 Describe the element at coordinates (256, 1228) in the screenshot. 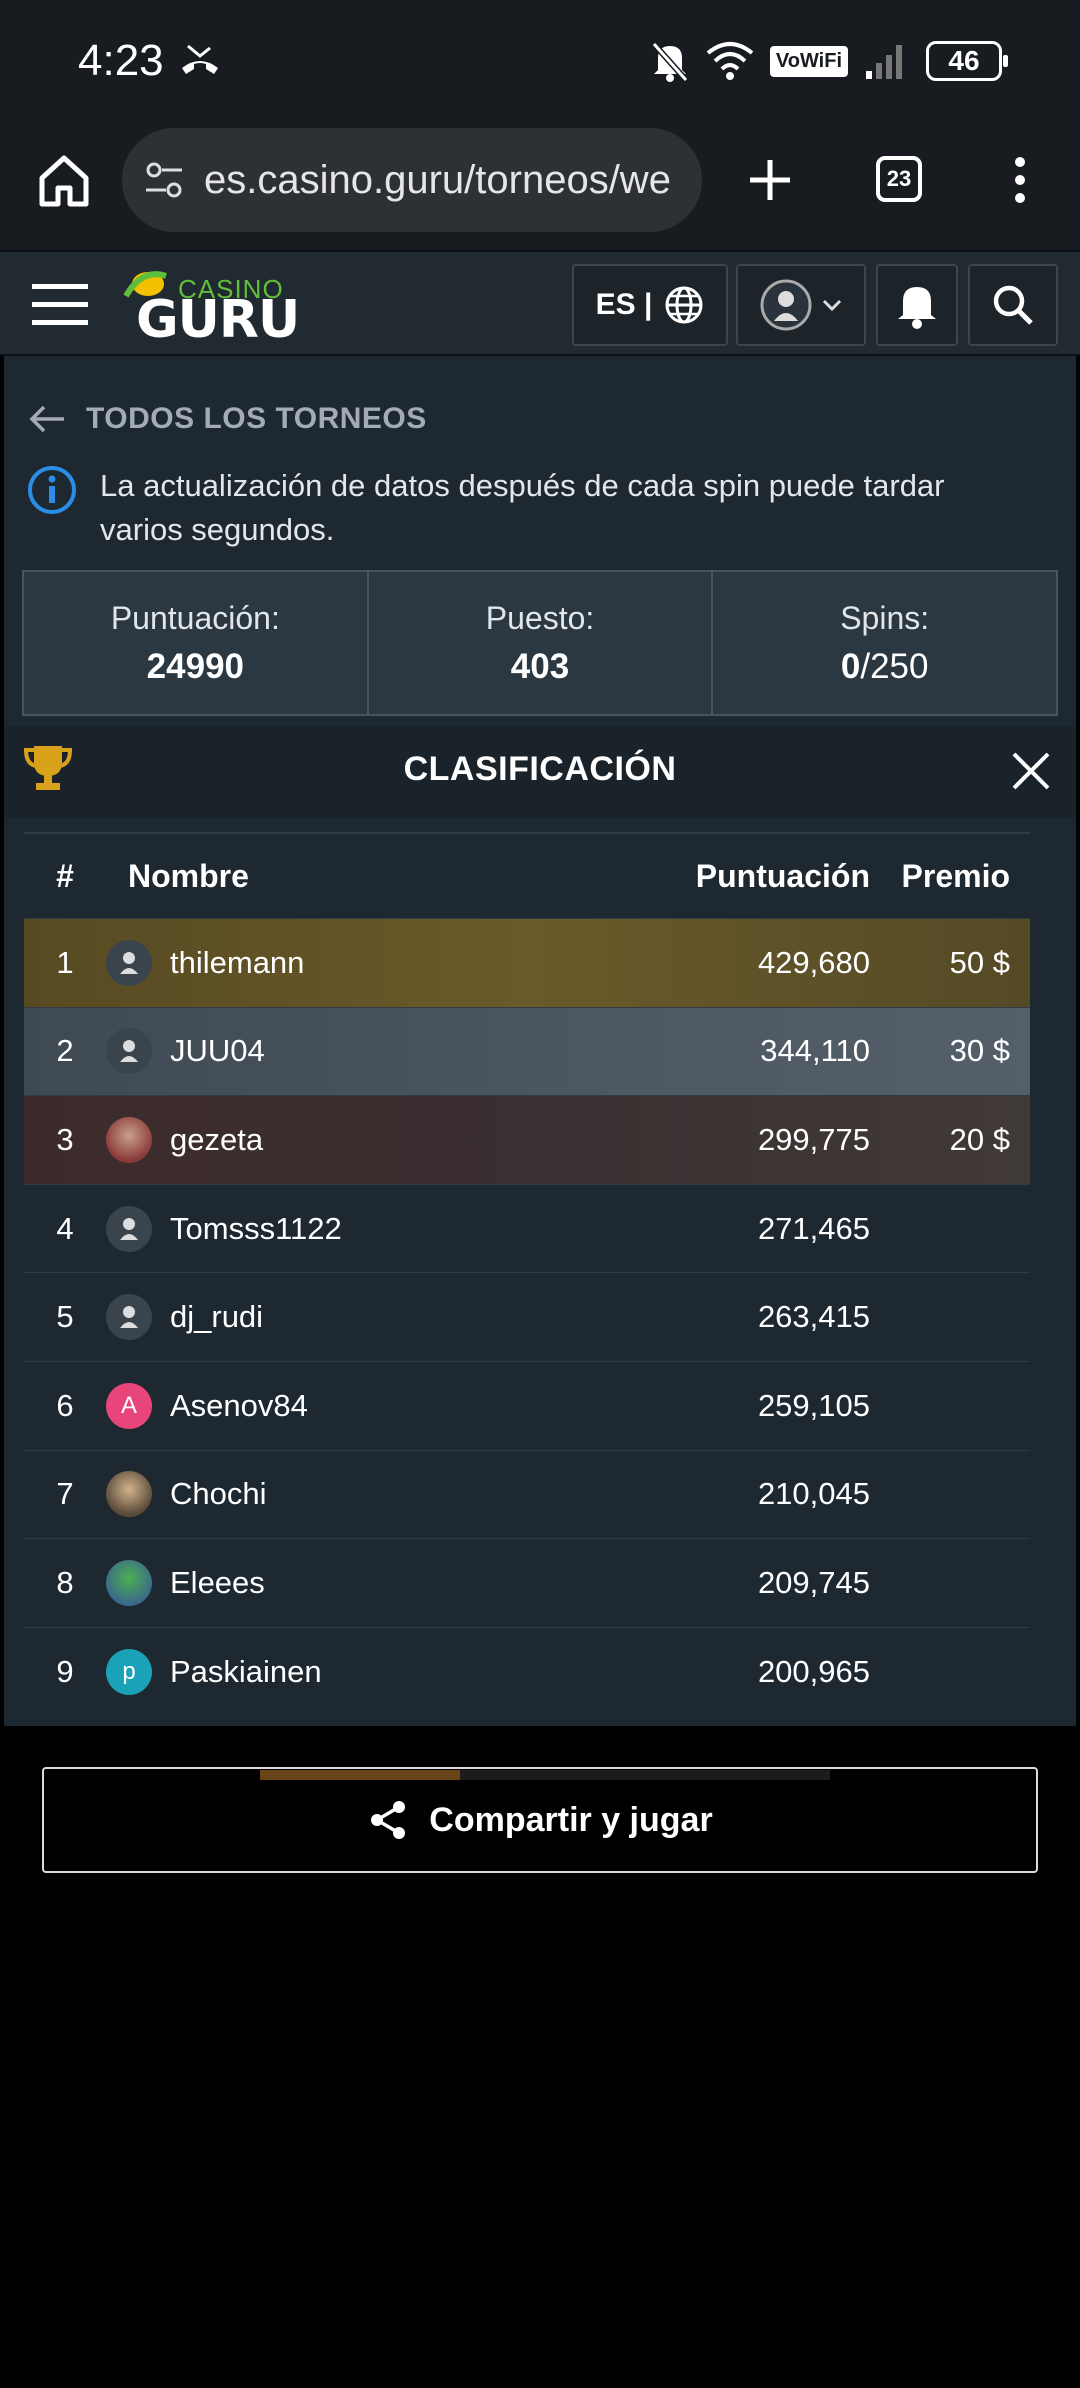

I see `player-name: Tomsss1122` at that location.